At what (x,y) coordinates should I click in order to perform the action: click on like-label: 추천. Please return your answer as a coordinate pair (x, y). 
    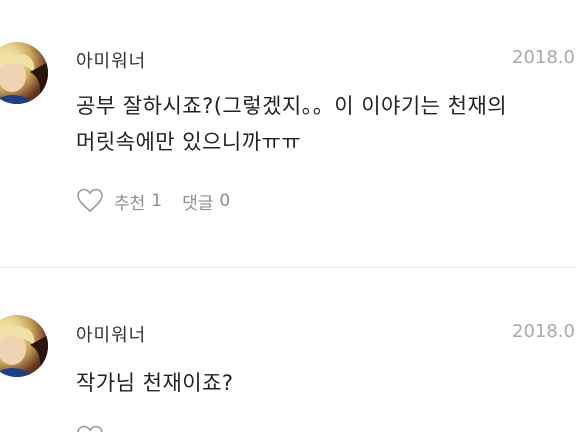
    Looking at the image, I should click on (129, 201).